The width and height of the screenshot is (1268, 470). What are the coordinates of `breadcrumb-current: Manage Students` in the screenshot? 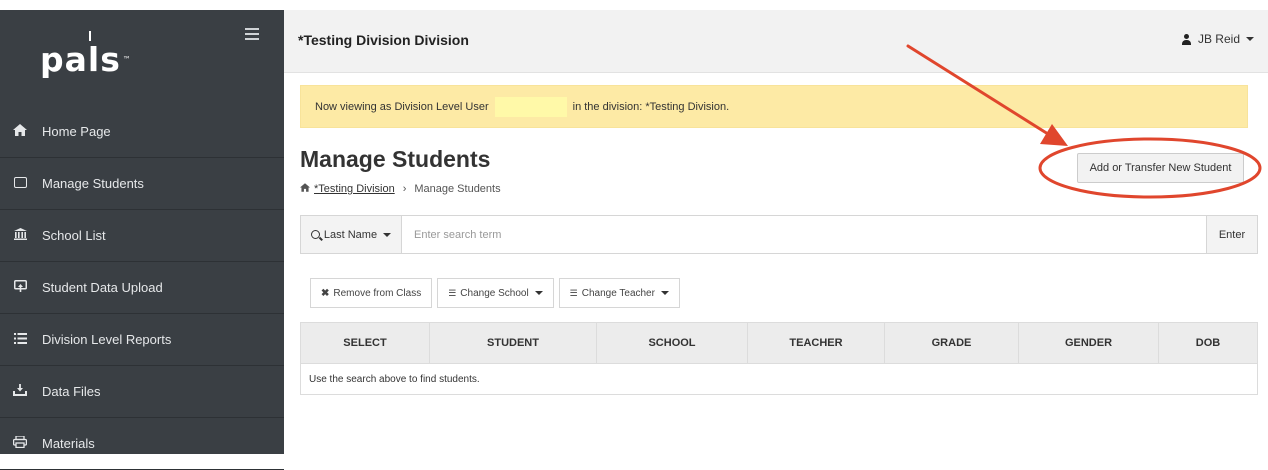 It's located at (457, 189).